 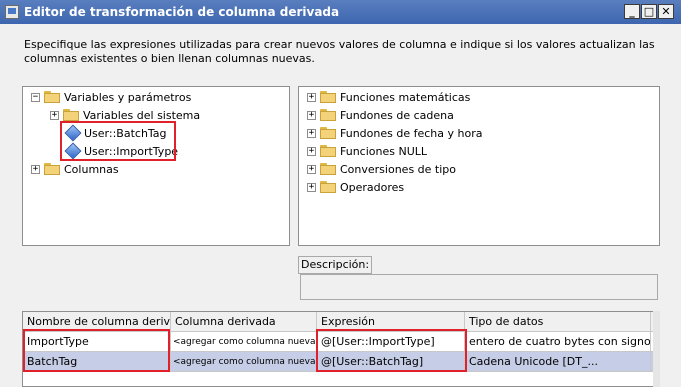 I want to click on tree-item-label: Fundones de cadena, so click(x=397, y=115).